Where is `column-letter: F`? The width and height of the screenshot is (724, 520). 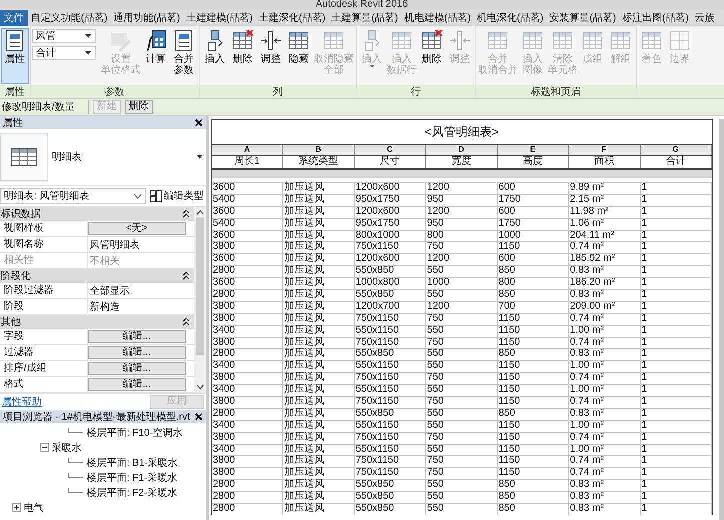 column-letter: F is located at coordinates (605, 150).